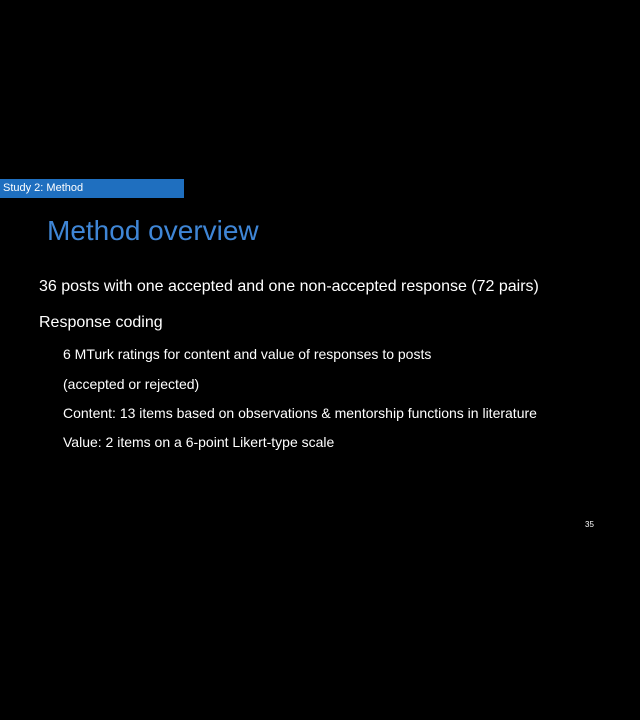 This screenshot has height=720, width=640. I want to click on page-number: 35, so click(589, 524).